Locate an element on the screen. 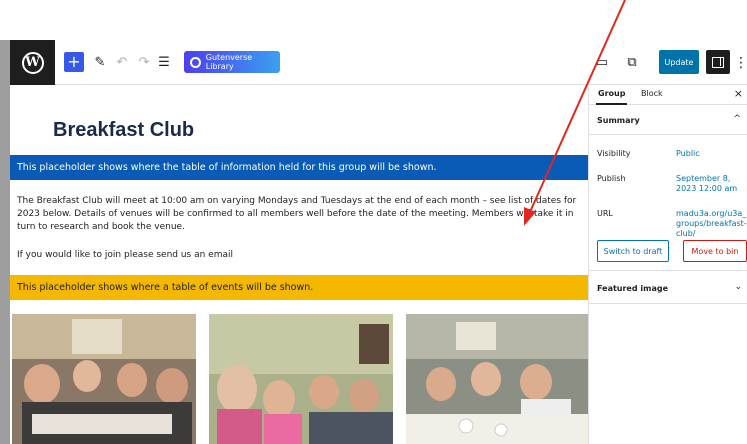 The image size is (747, 444). visibility-label: Visibility is located at coordinates (614, 153).